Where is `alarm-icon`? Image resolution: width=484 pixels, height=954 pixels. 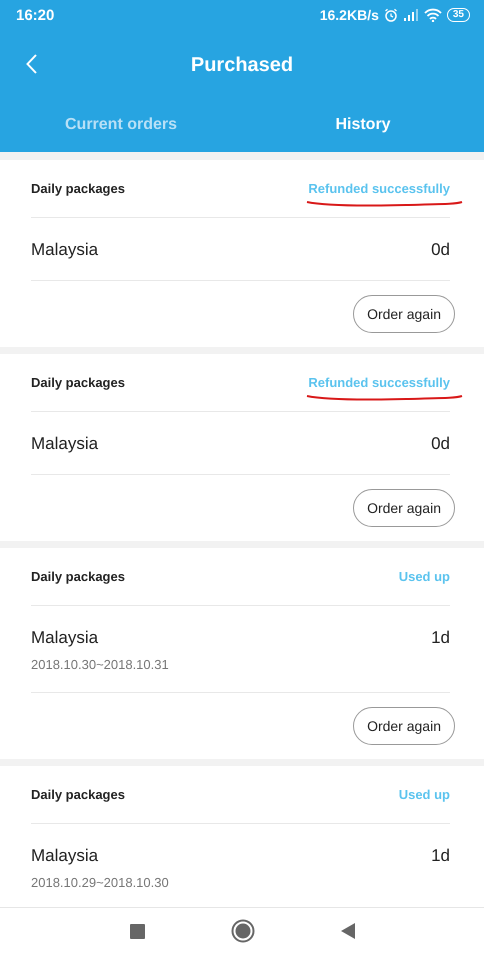 alarm-icon is located at coordinates (391, 15).